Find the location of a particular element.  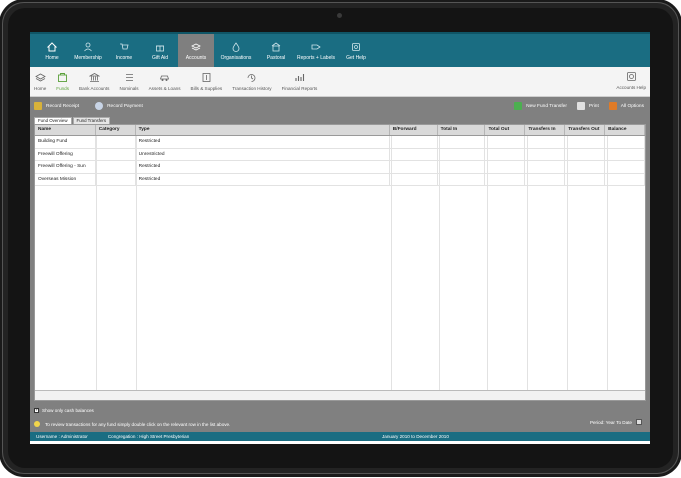

tab-fund-overview: Fund Overview is located at coordinates (53, 120).